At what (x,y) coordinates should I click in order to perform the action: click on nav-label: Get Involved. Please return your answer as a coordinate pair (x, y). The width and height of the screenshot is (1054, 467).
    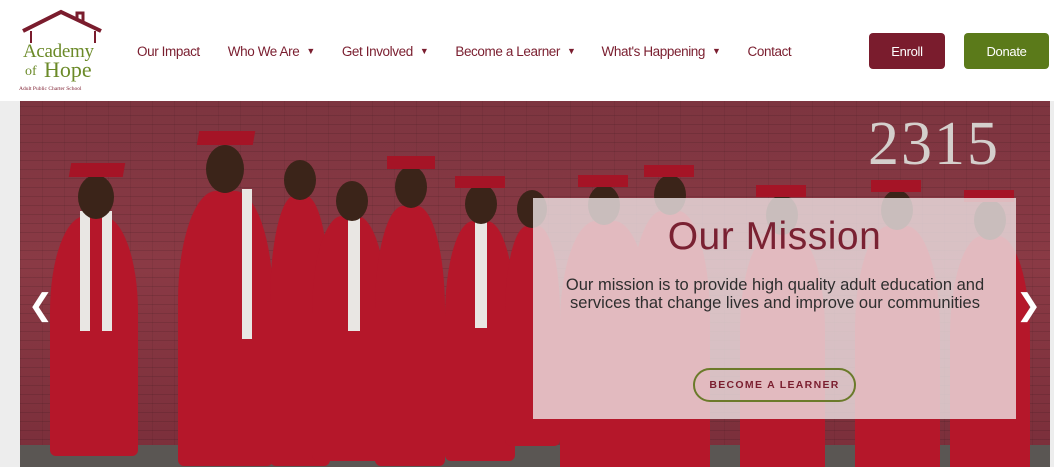
    Looking at the image, I should click on (377, 51).